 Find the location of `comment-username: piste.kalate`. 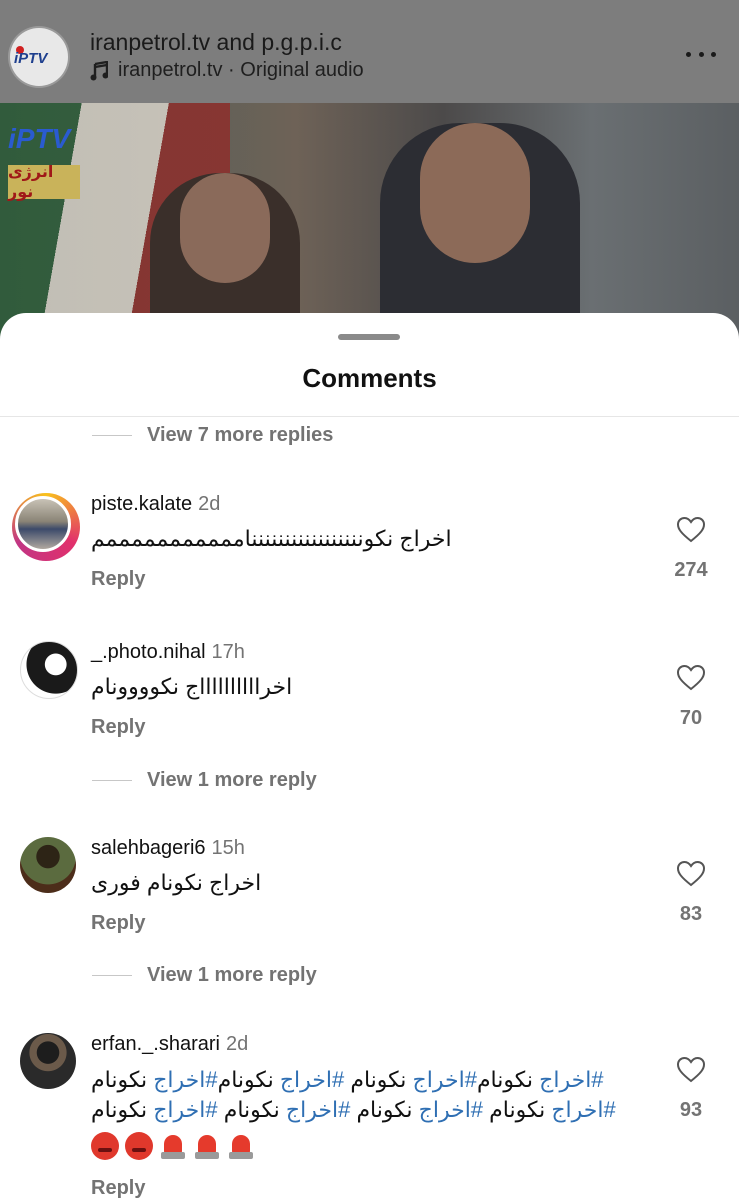

comment-username: piste.kalate is located at coordinates (141, 504).